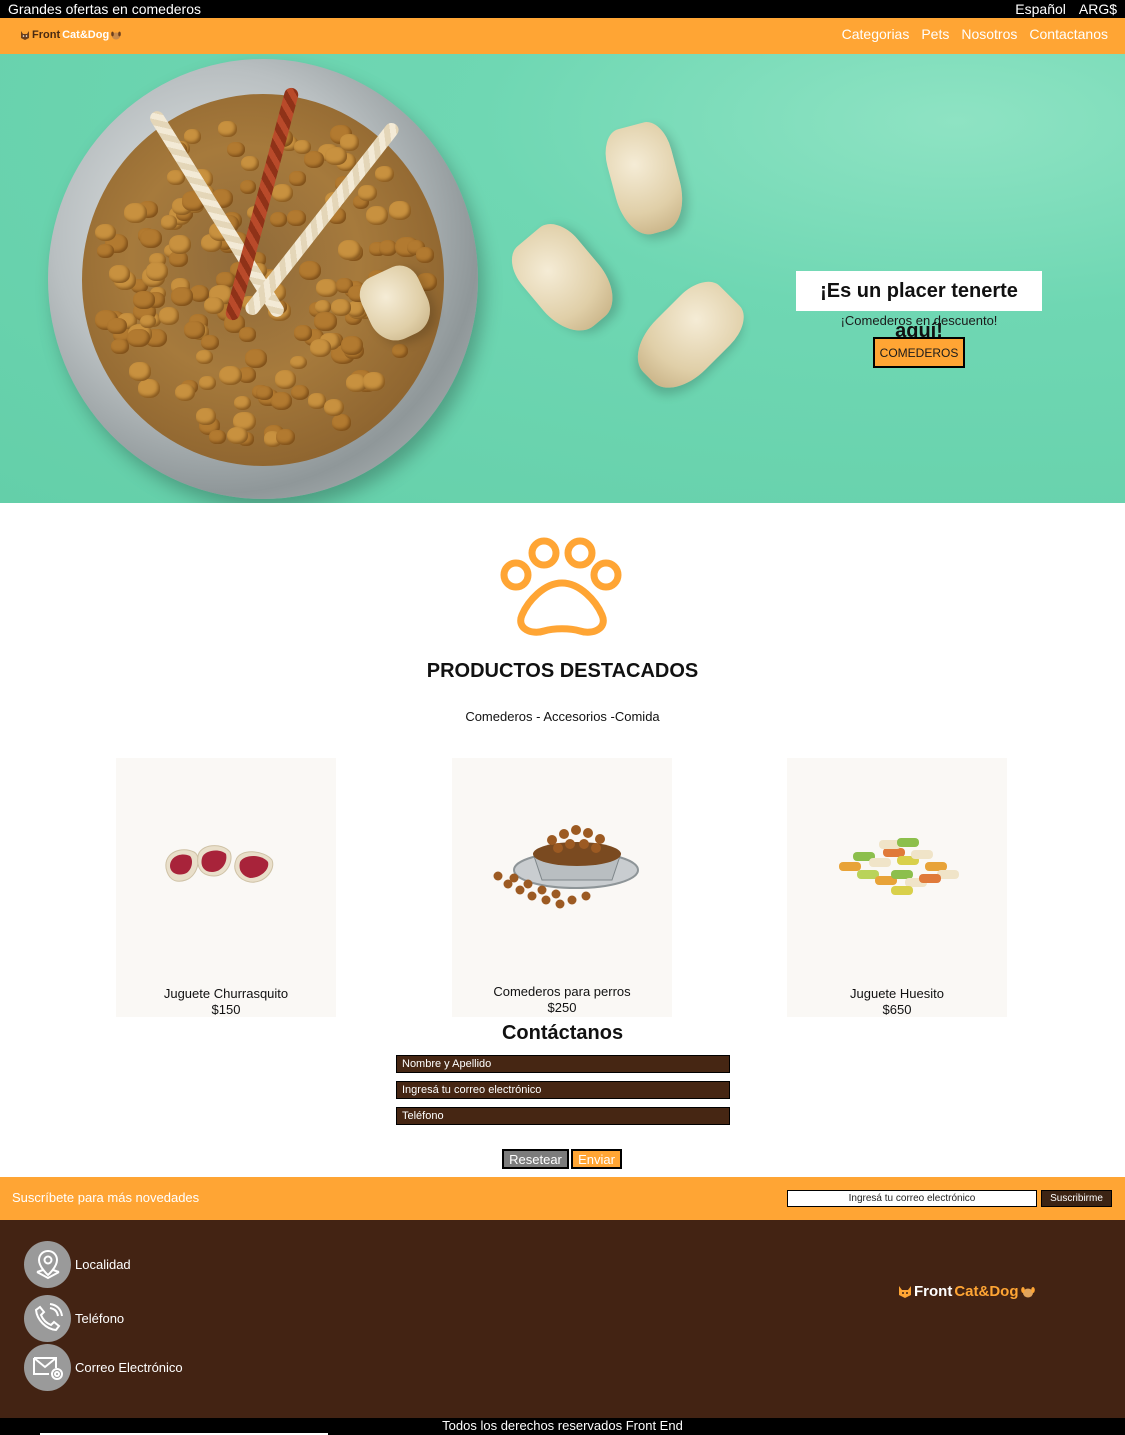 Image resolution: width=1125 pixels, height=1435 pixels. I want to click on footer-item-label: Localidad, so click(103, 1264).